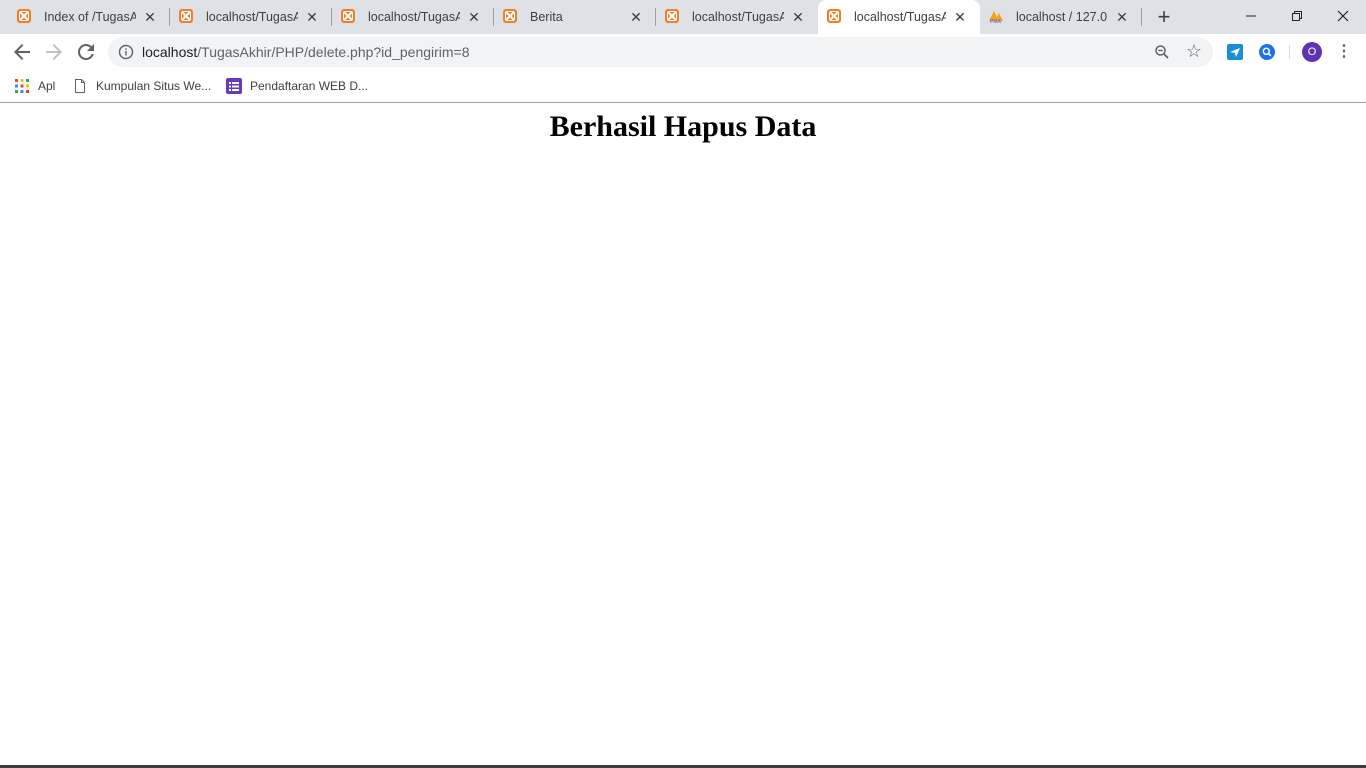 This screenshot has width=1366, height=768. I want to click on url-host: localhost, so click(170, 52).